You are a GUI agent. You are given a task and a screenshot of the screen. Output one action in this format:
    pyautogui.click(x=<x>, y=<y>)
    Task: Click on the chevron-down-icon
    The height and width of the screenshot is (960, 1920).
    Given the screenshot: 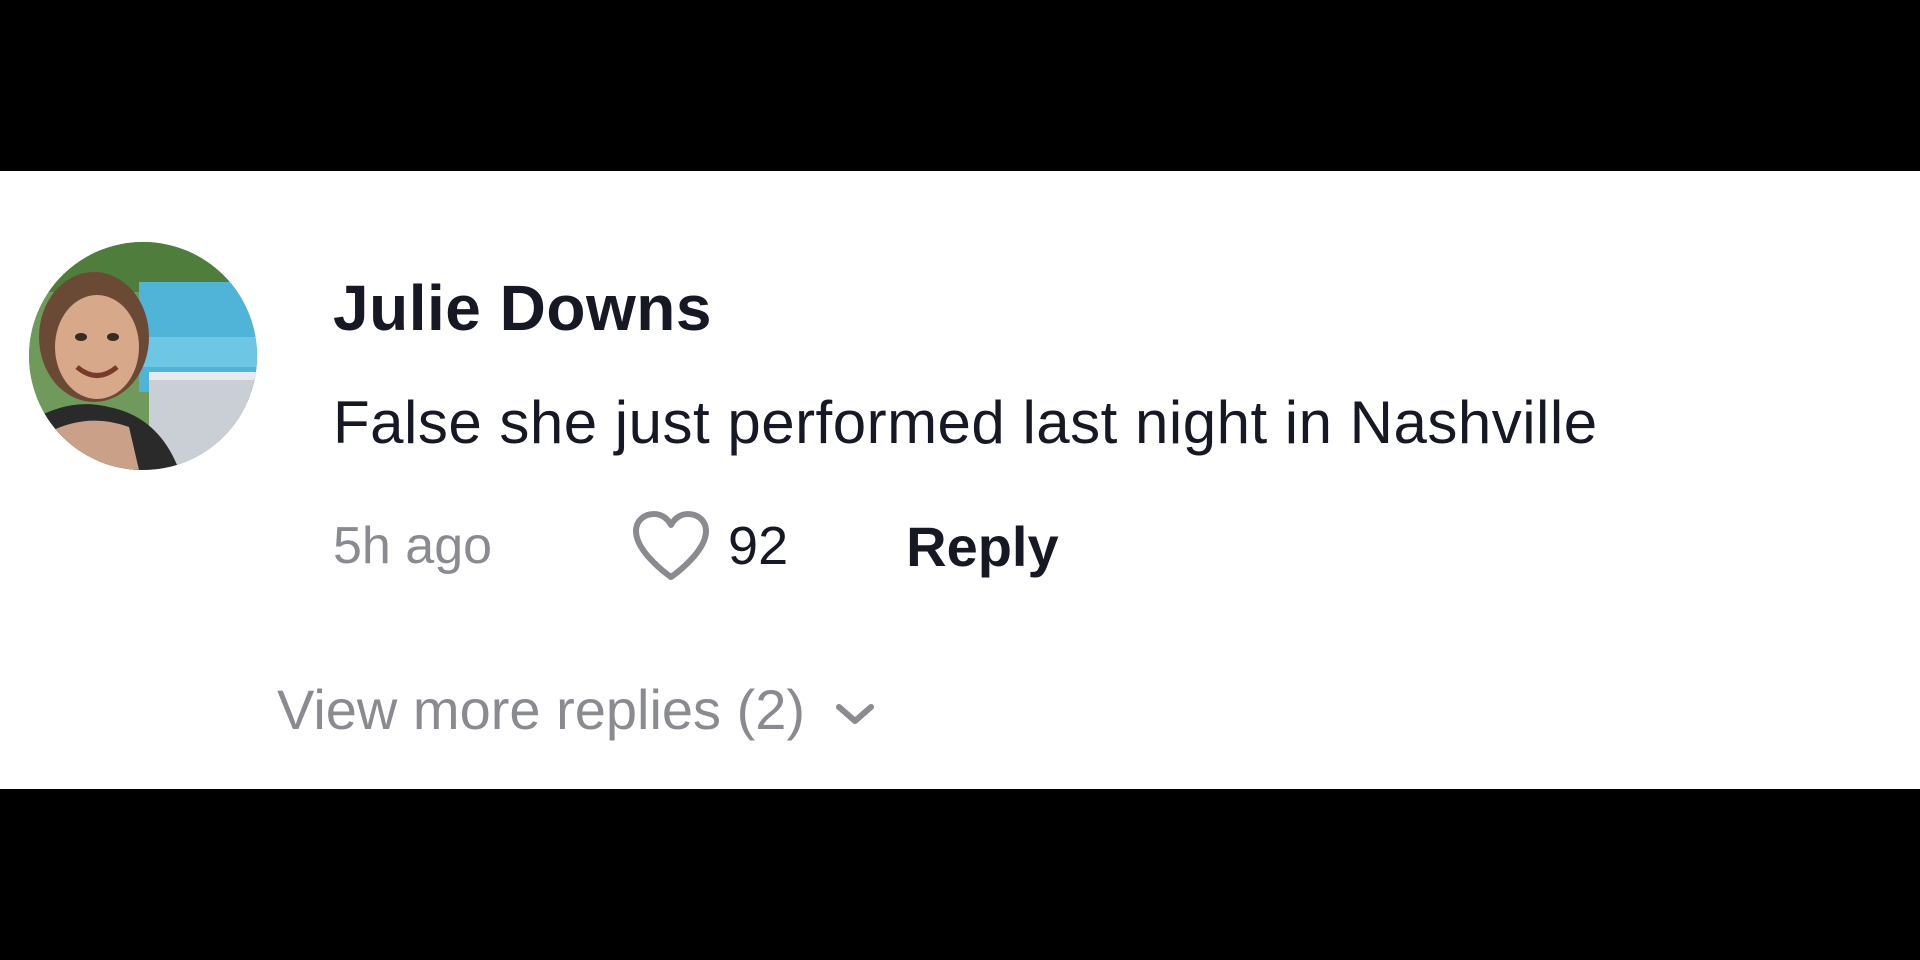 What is the action you would take?
    pyautogui.click(x=855, y=713)
    